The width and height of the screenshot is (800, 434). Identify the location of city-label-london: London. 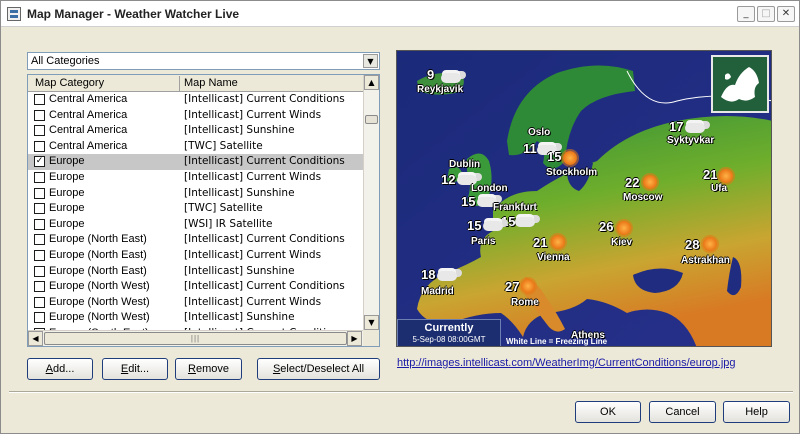
(489, 188).